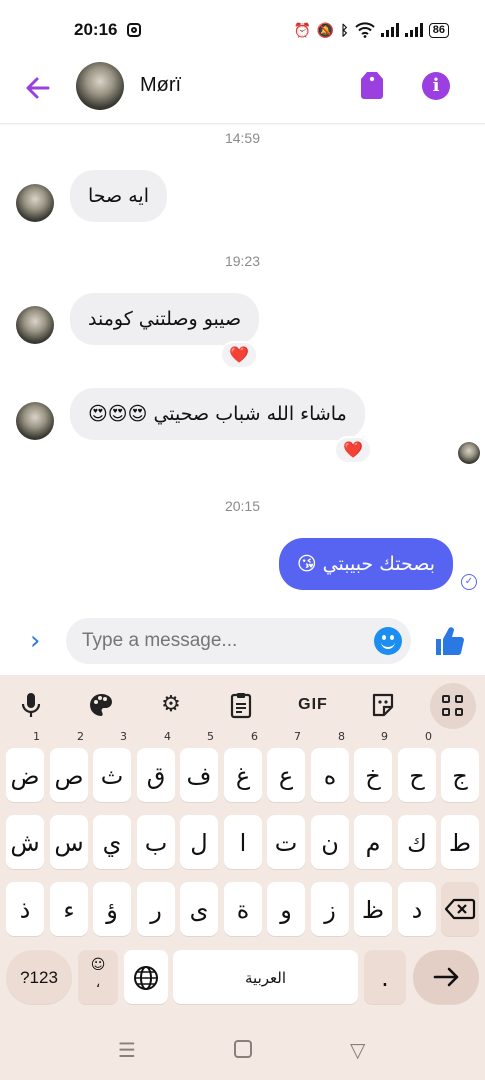  I want to click on key: 7ع, so click(286, 766).